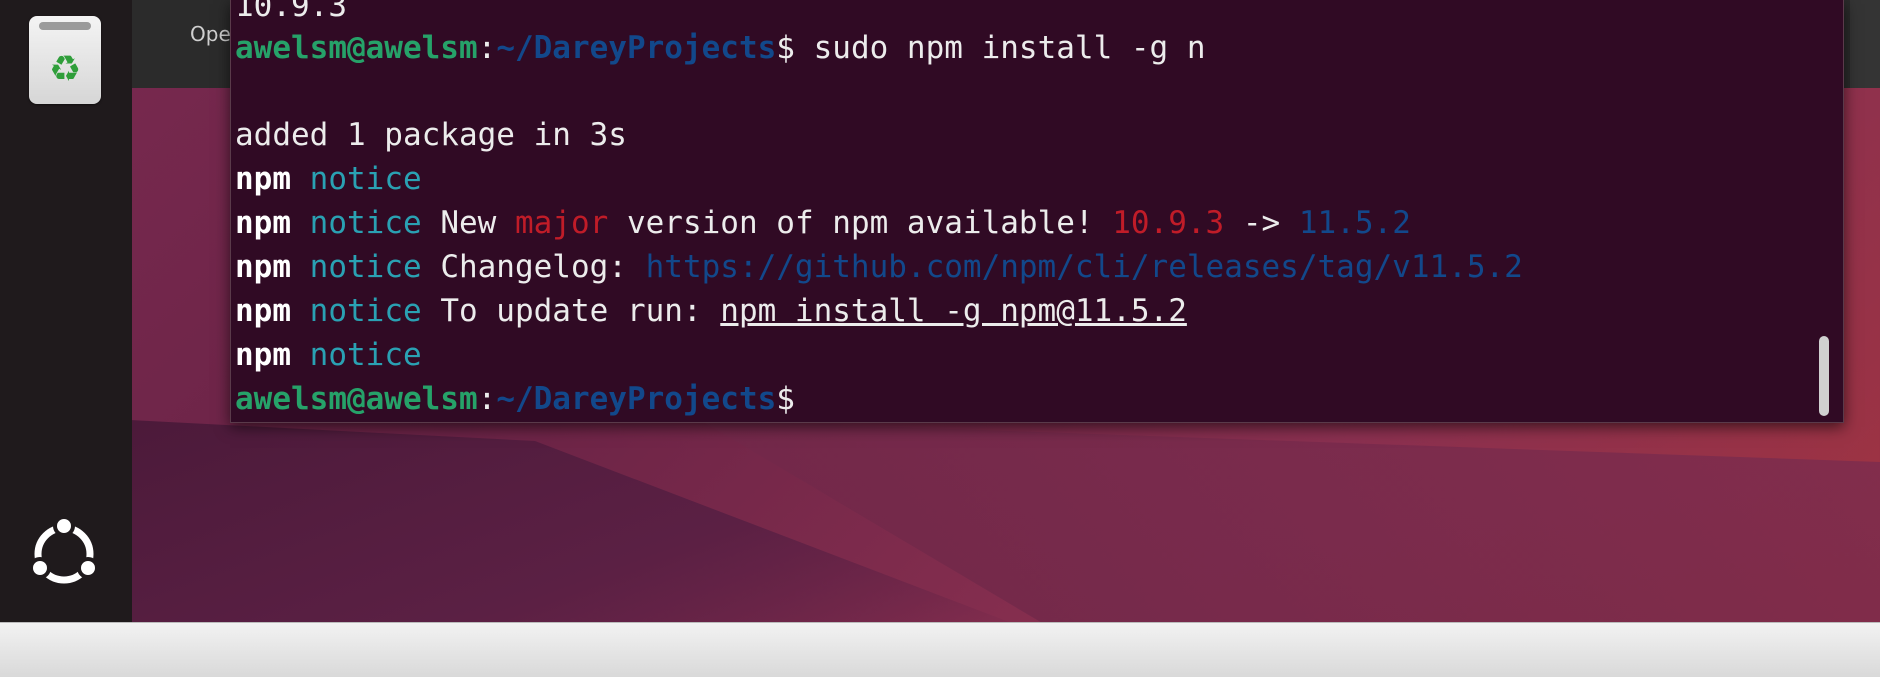 This screenshot has width=1880, height=677. Describe the element at coordinates (1824, 376) in the screenshot. I see `terminal-scrollbar` at that location.